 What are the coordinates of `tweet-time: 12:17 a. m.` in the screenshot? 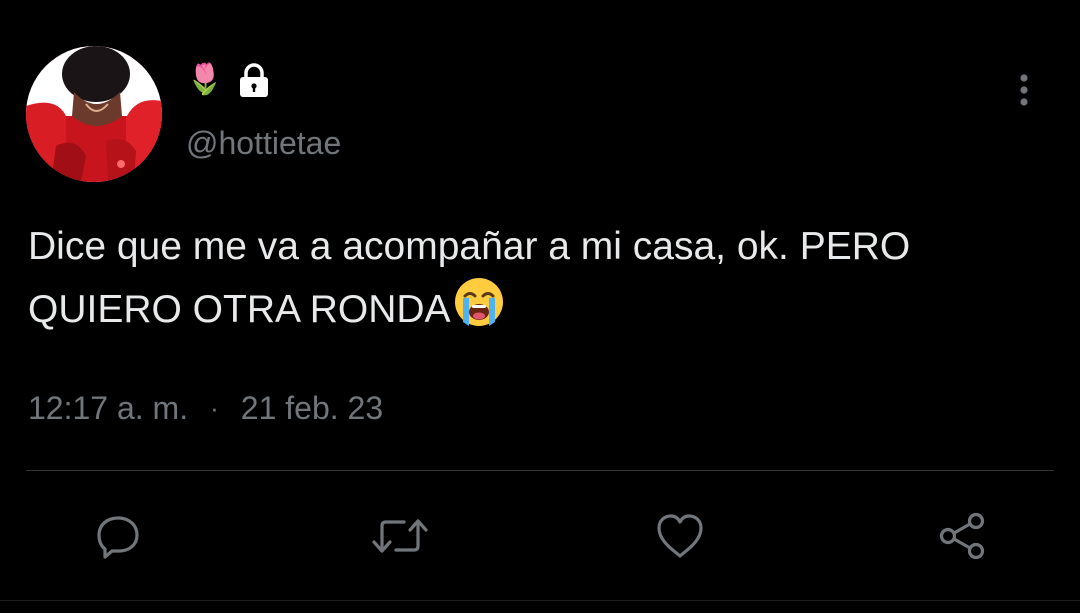 It's located at (108, 408).